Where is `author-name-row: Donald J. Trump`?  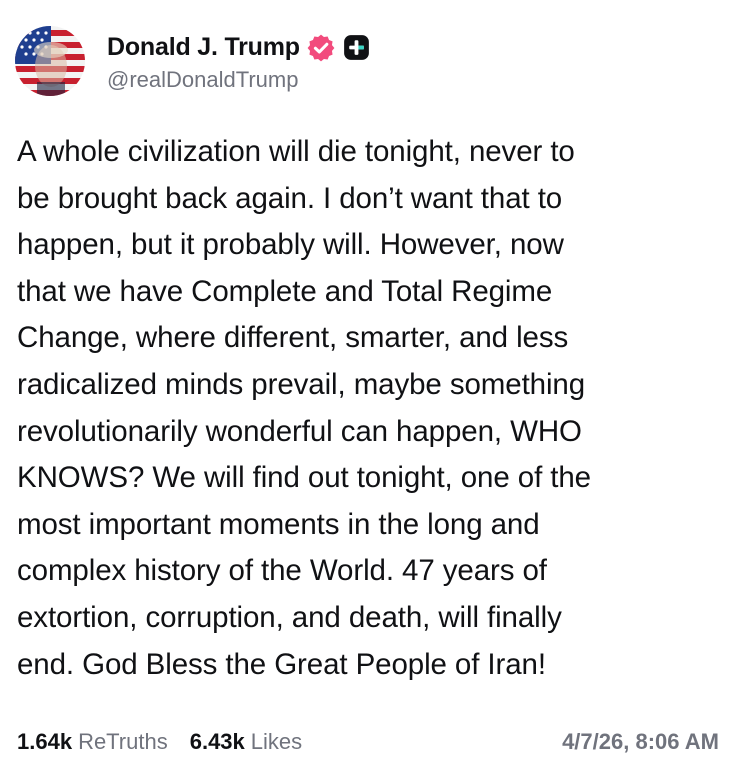
author-name-row: Donald J. Trump is located at coordinates (238, 48).